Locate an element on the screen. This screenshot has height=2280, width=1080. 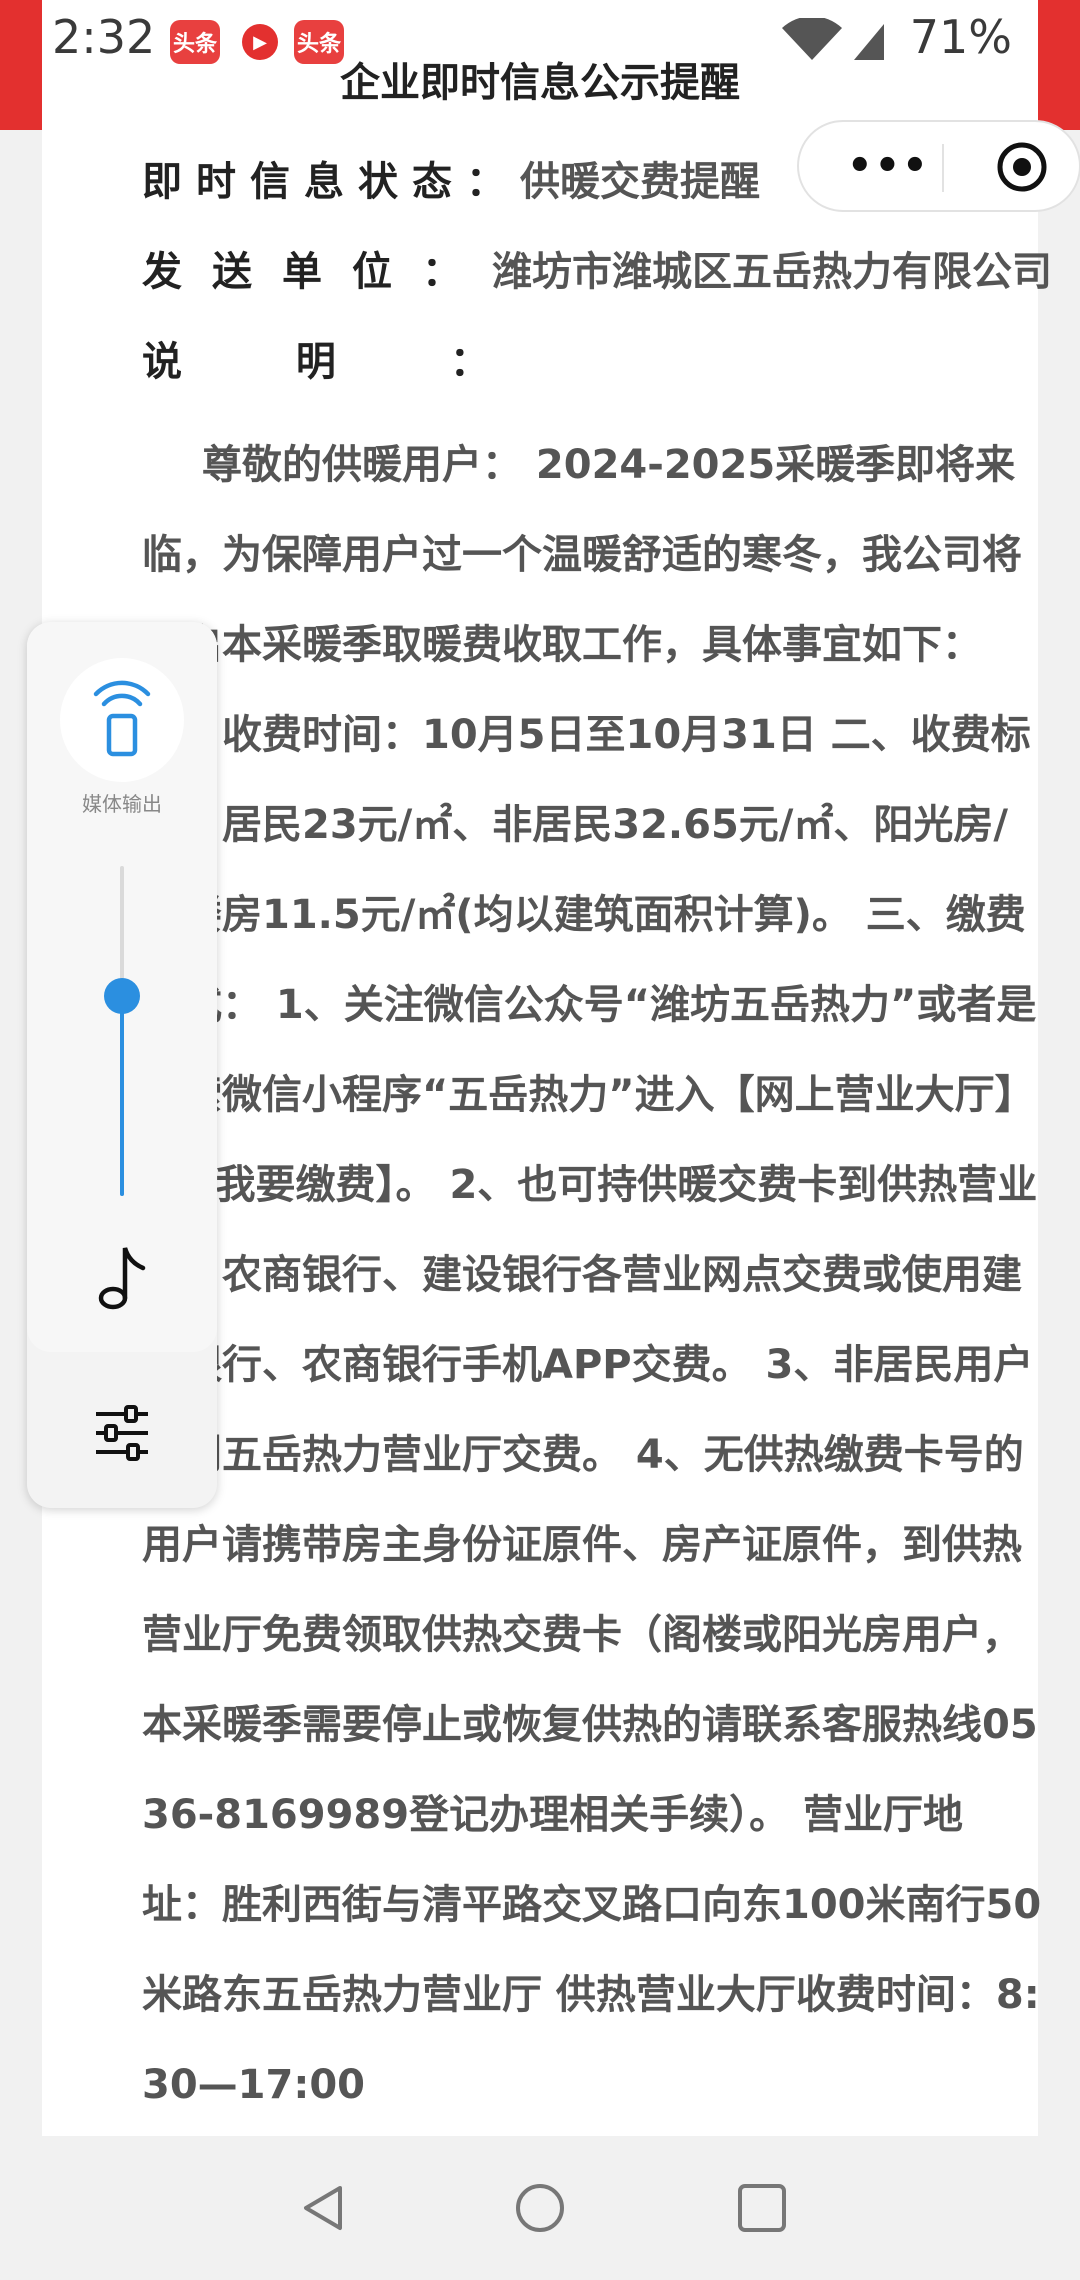
status-bar: 2:32 头条 ▶ 头条 71% is located at coordinates (540, 40).